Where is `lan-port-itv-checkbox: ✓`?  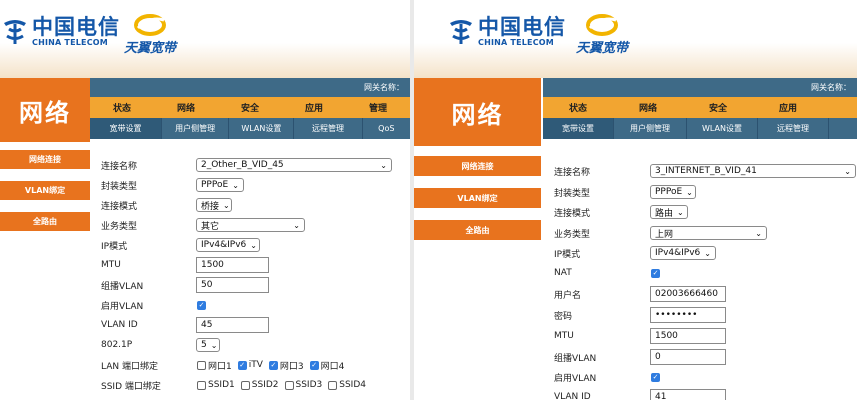
lan-port-itv-checkbox: ✓ is located at coordinates (242, 365).